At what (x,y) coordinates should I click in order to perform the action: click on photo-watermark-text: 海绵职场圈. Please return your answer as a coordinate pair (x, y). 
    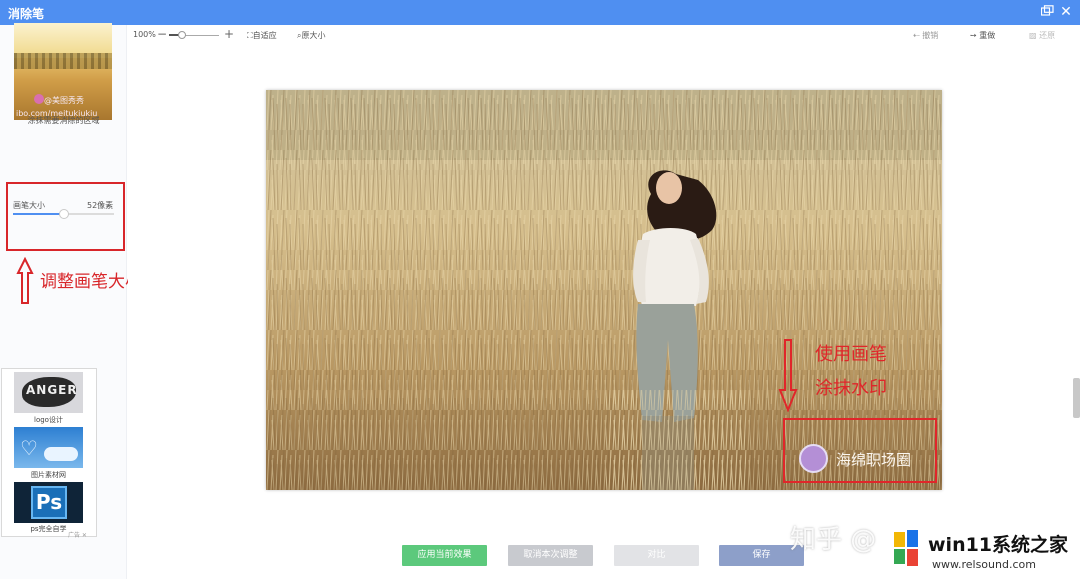
    Looking at the image, I should click on (874, 460).